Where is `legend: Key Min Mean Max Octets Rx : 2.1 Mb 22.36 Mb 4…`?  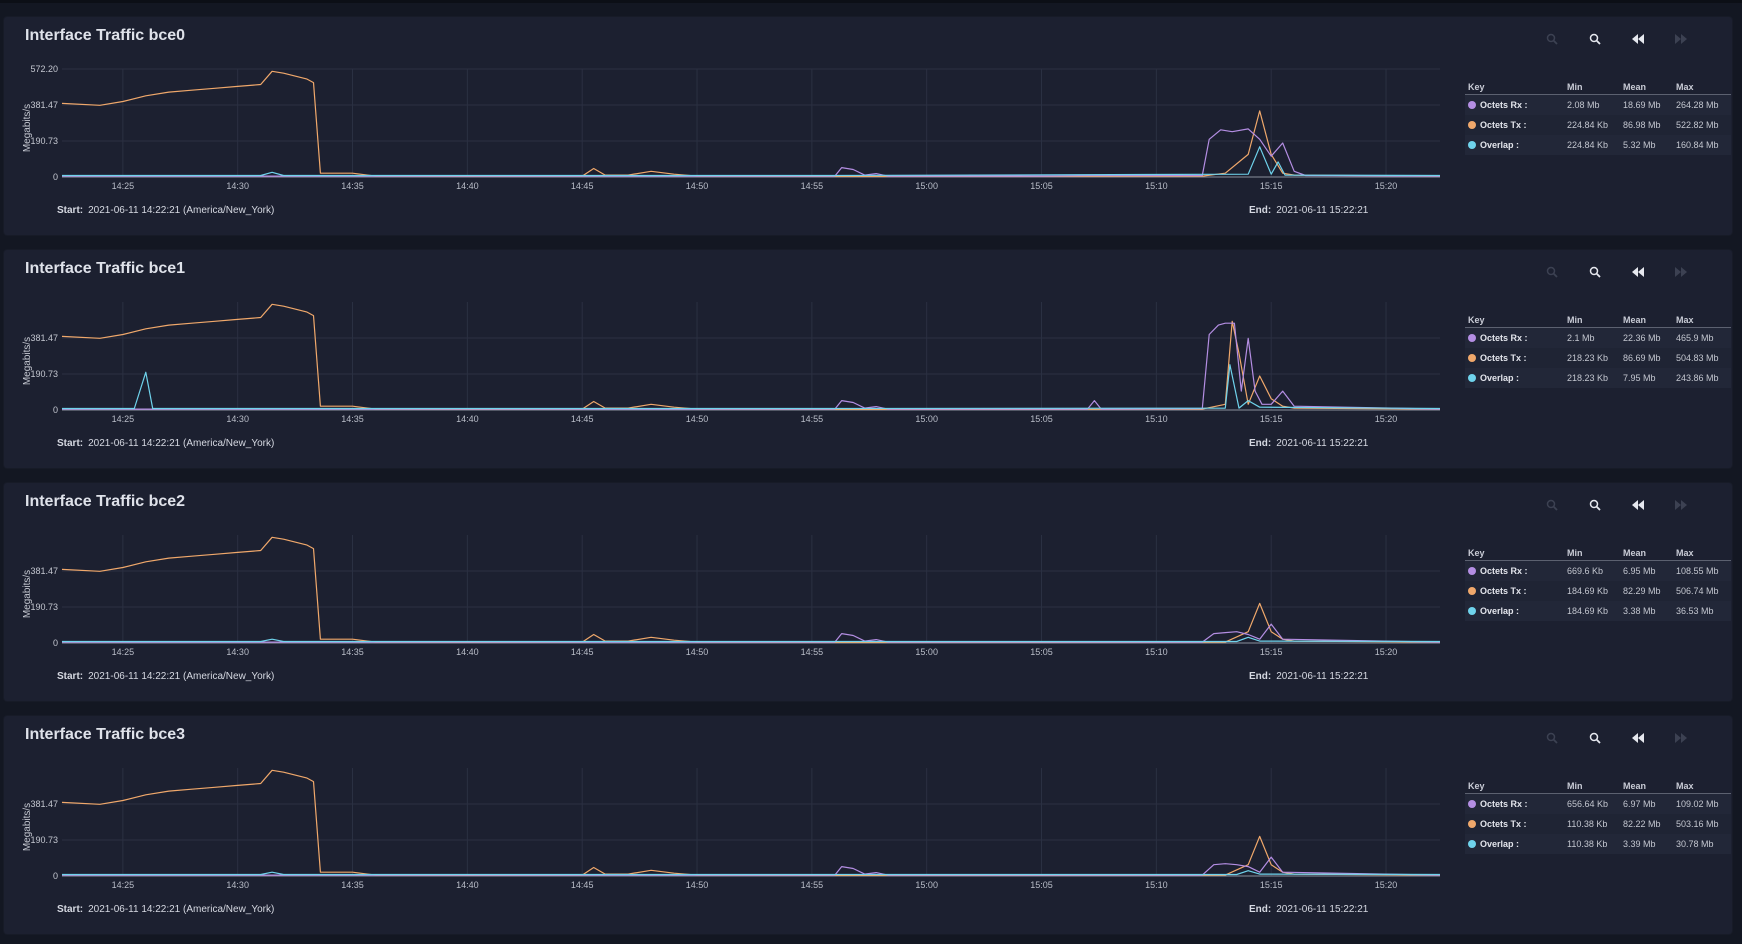 legend: Key Min Mean Max Octets Rx : 2.1 Mb 22.36 Mb 4… is located at coordinates (1600, 351).